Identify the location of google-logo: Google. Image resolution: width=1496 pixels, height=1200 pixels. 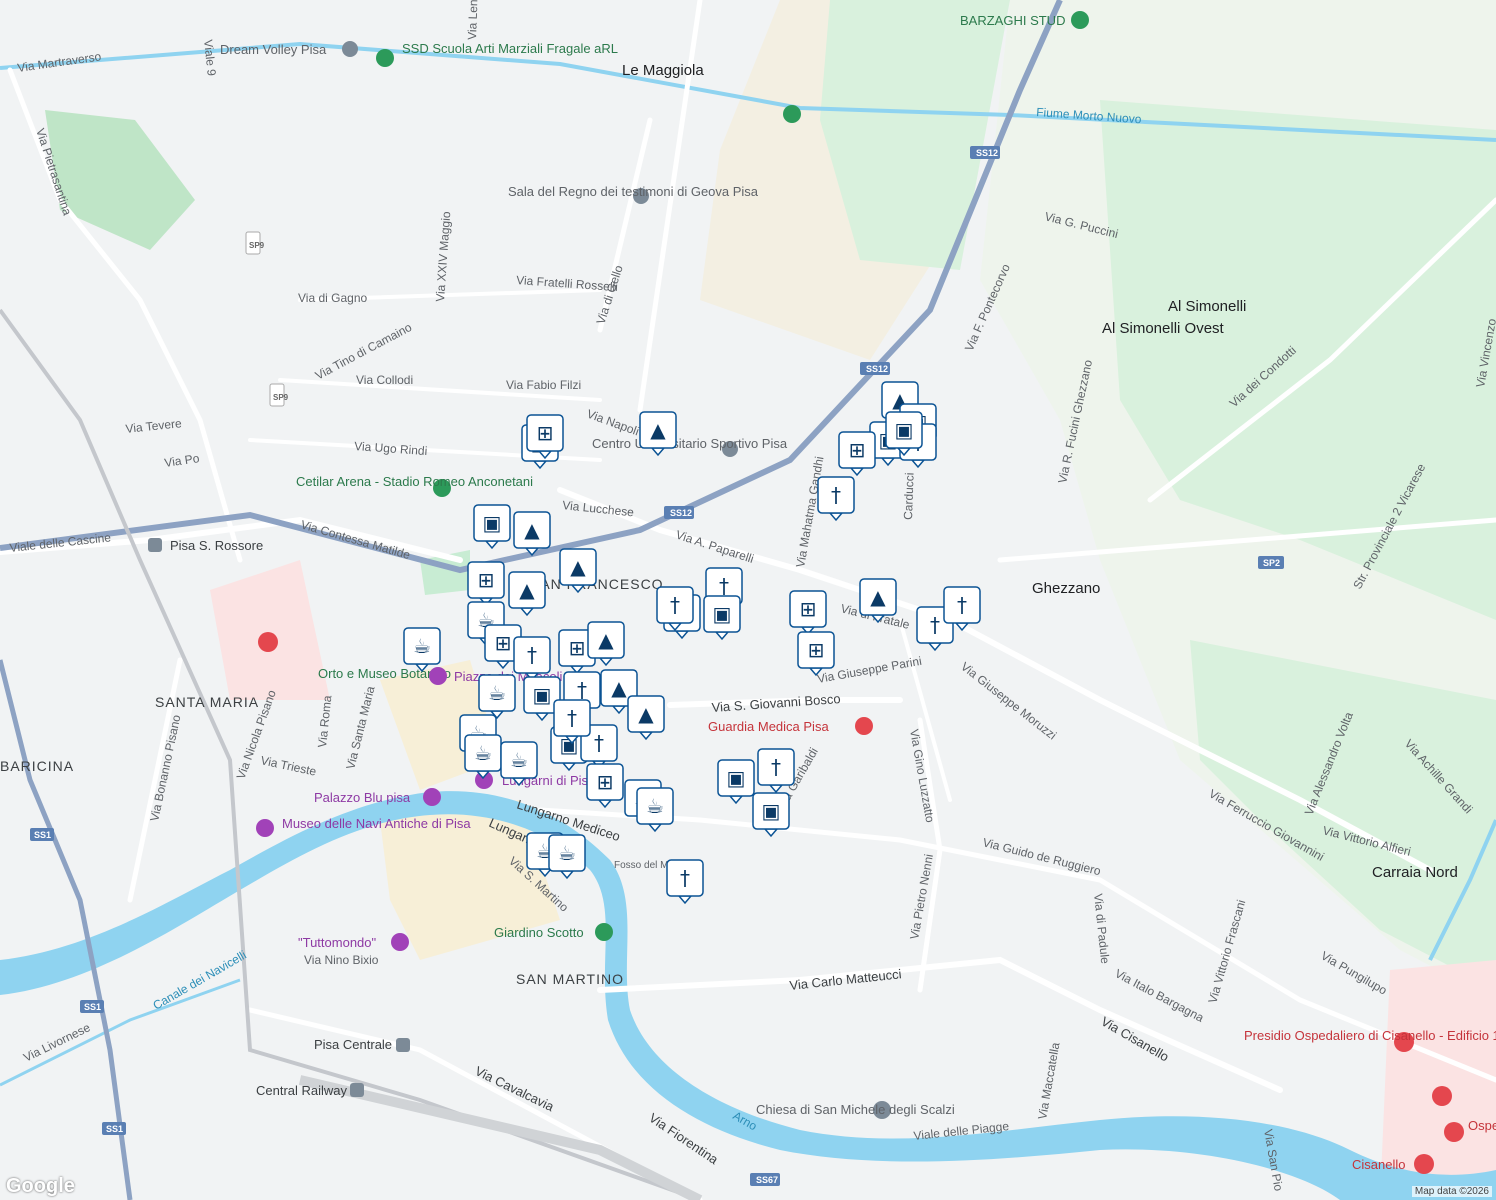
(40, 1186).